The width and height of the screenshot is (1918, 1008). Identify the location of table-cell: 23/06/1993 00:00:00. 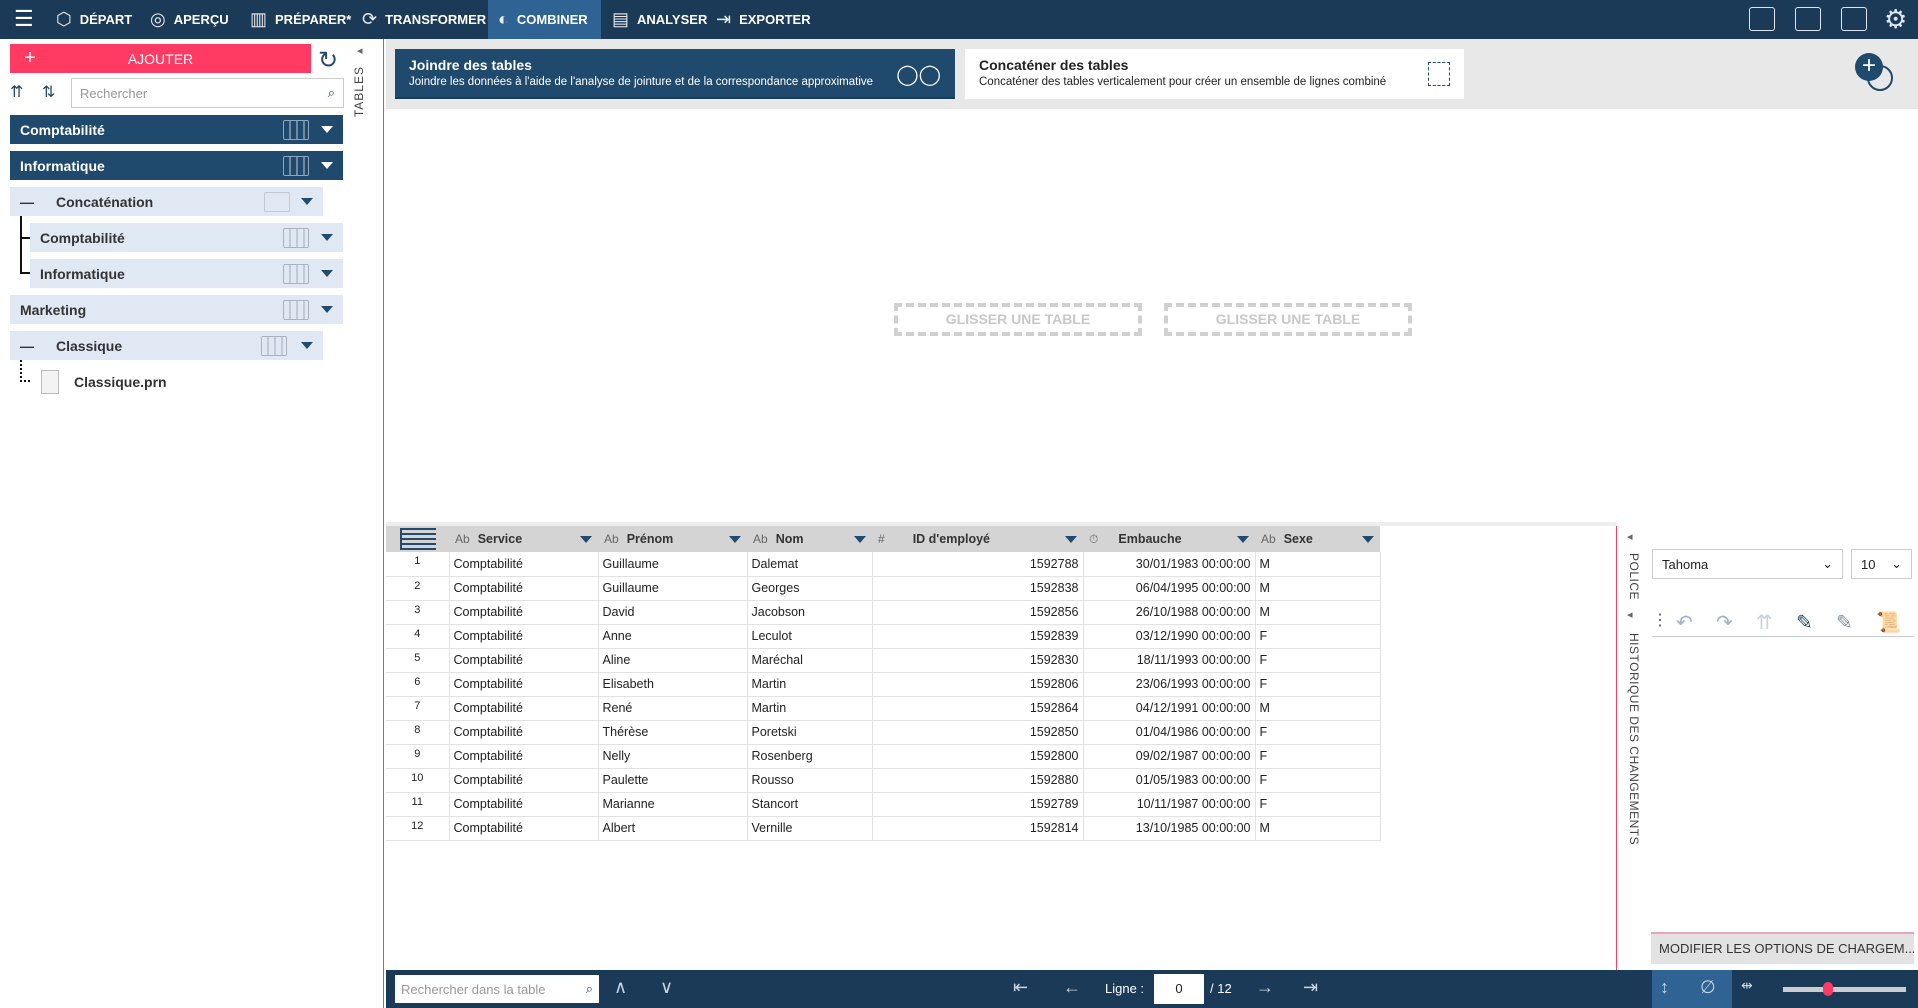
(1169, 684).